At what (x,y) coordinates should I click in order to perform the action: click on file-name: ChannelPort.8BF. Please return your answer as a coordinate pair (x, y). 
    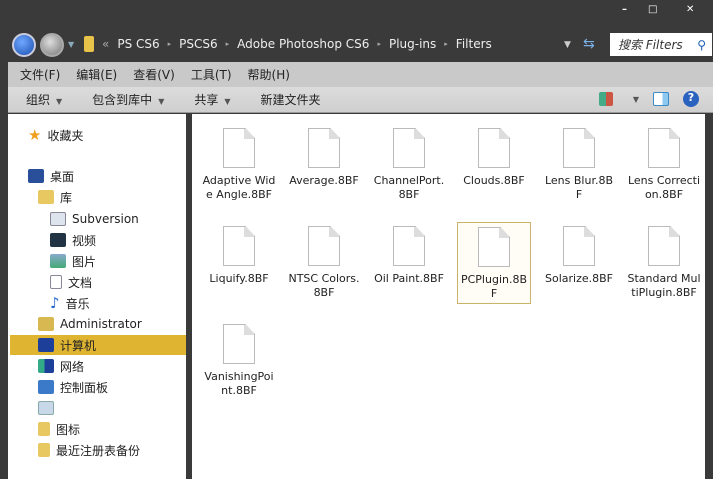
    Looking at the image, I should click on (409, 187).